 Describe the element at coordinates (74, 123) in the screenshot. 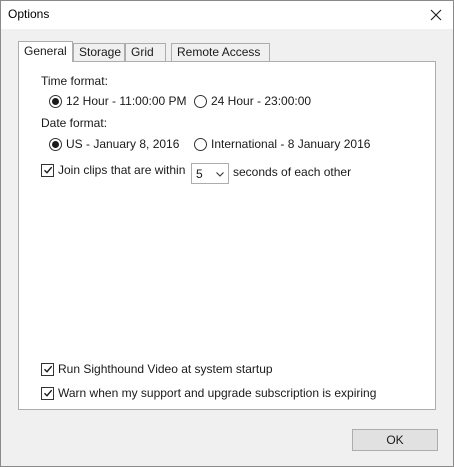

I see `date-format-label: Date format:` at that location.